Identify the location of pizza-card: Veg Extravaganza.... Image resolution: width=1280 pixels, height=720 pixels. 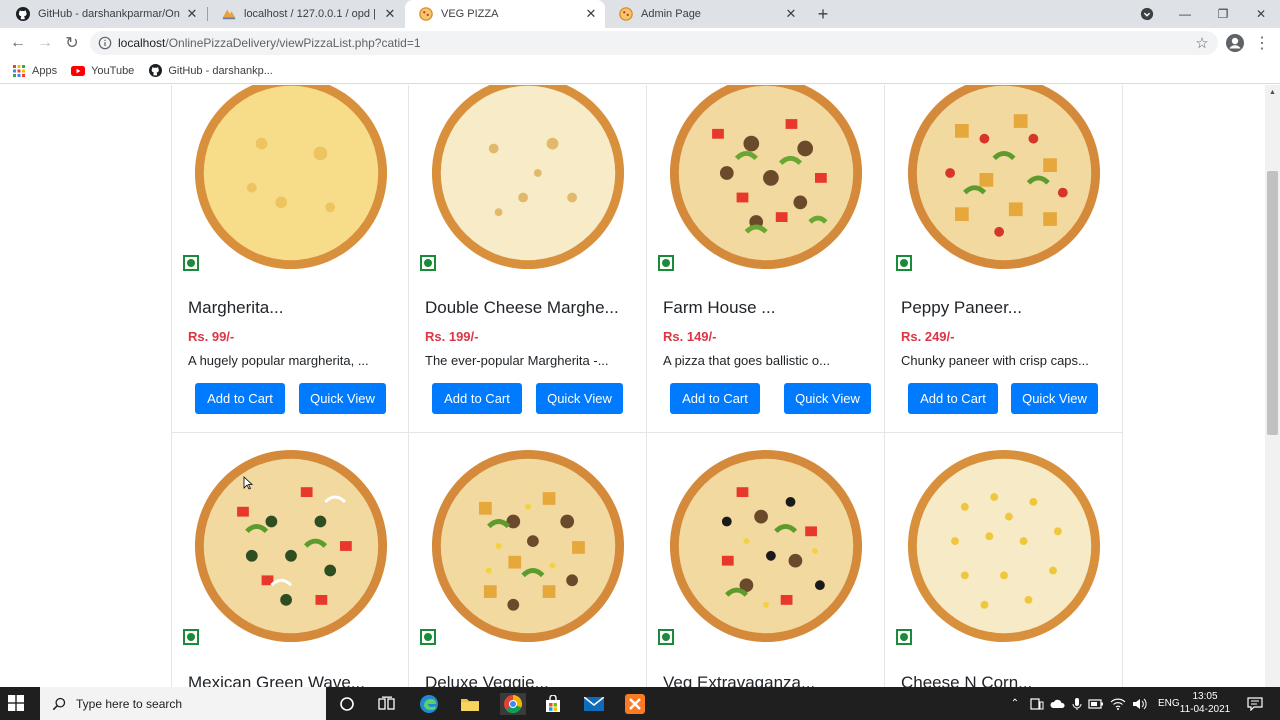
(766, 560).